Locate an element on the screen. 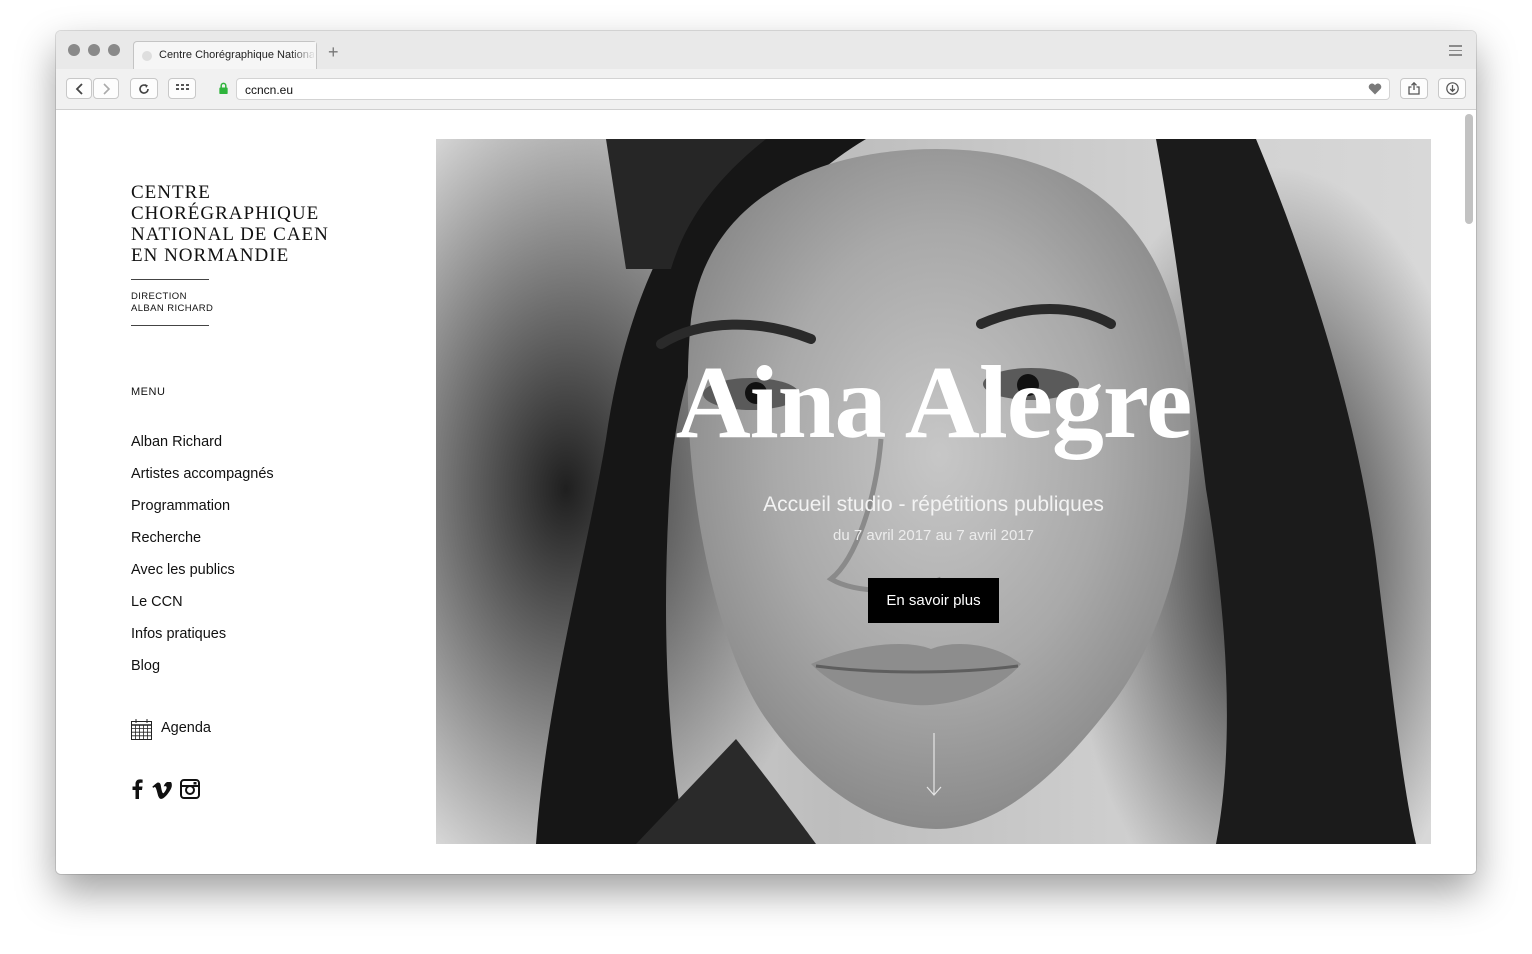 This screenshot has height=954, width=1532. zoom-window-button is located at coordinates (114, 50).